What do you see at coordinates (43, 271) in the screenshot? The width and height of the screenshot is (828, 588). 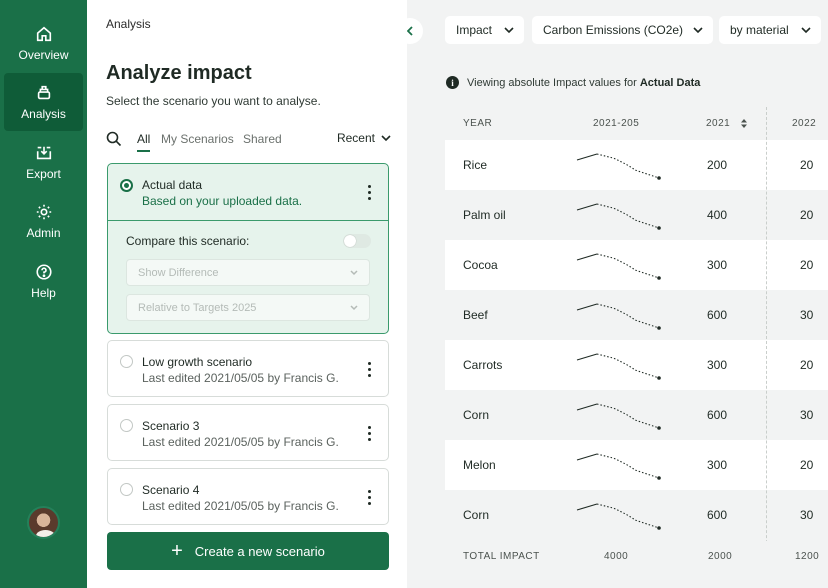 I see `help-icon` at bounding box center [43, 271].